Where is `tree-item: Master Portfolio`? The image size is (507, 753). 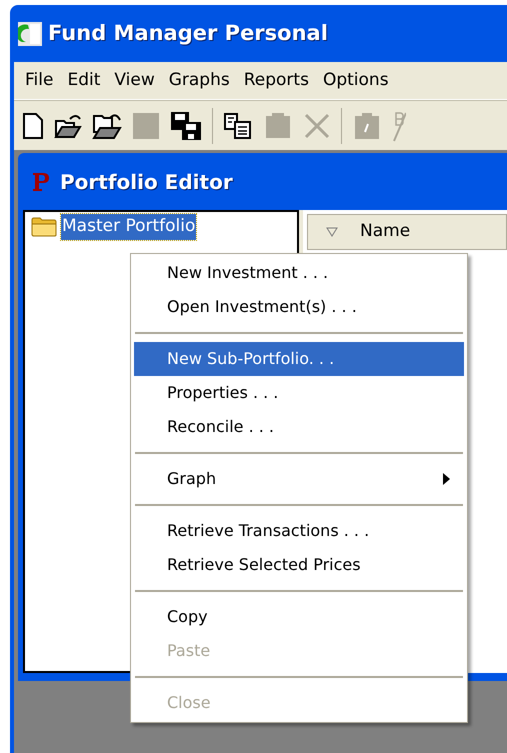 tree-item: Master Portfolio is located at coordinates (128, 227).